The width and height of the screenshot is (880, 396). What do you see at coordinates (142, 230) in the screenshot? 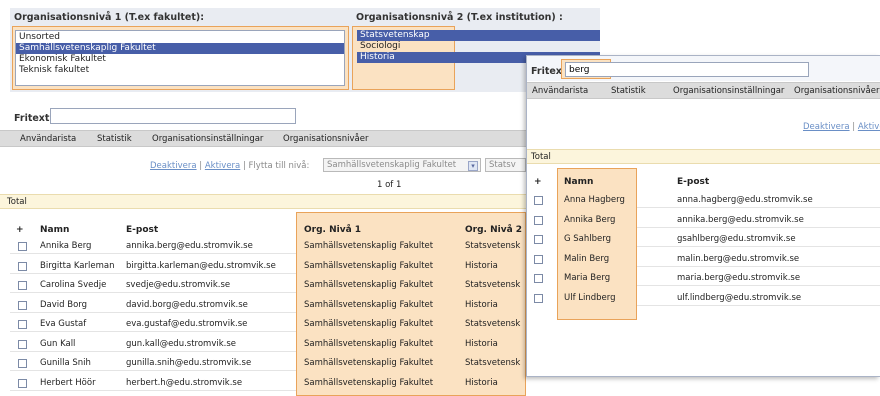
I see `email-header: E-post` at bounding box center [142, 230].